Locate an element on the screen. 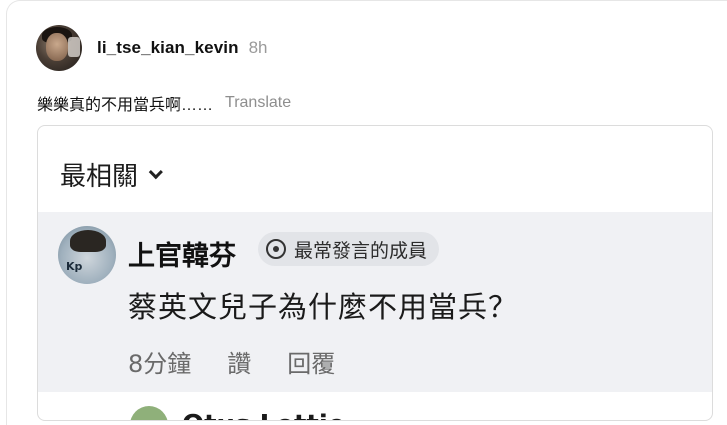 The width and height of the screenshot is (727, 425). like-label: 讚 is located at coordinates (239, 364).